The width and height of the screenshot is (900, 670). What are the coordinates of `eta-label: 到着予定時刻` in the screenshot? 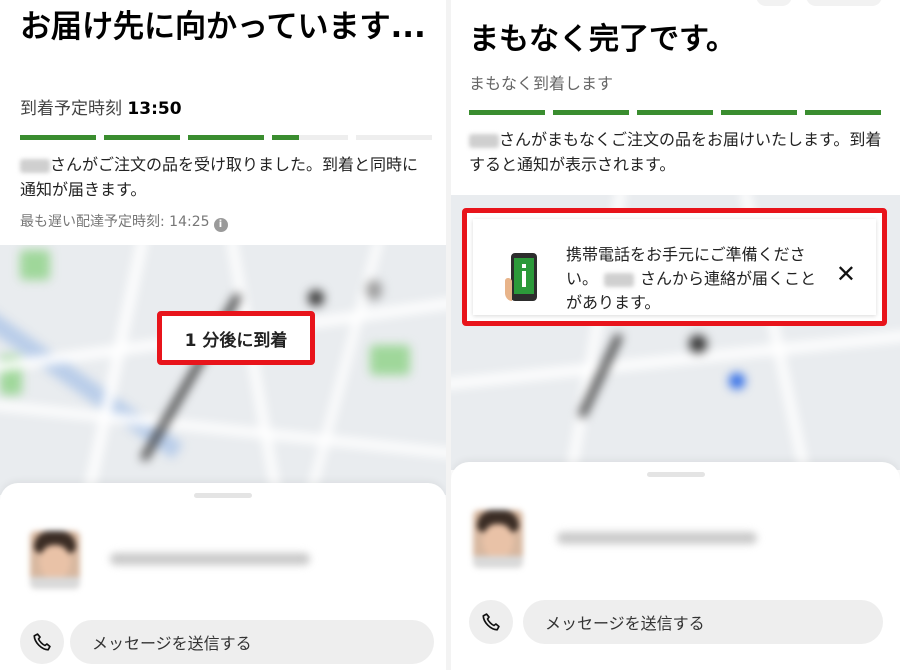 It's located at (74, 109).